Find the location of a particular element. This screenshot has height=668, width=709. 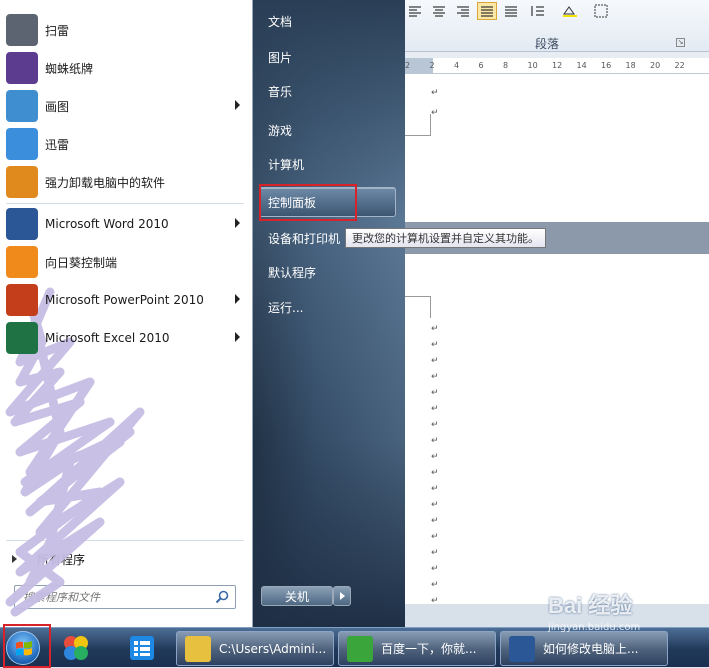

program-item: 扫雷 is located at coordinates (126, 30).